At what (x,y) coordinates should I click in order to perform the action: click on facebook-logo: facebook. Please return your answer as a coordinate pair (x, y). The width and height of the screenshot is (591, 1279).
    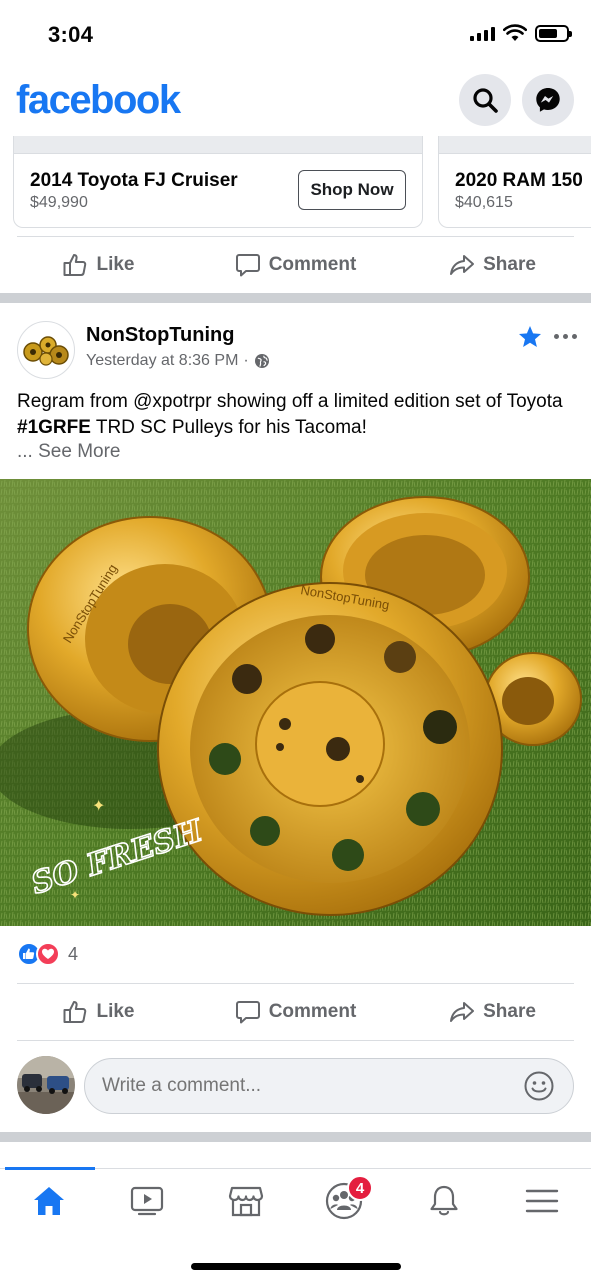
    Looking at the image, I should click on (98, 100).